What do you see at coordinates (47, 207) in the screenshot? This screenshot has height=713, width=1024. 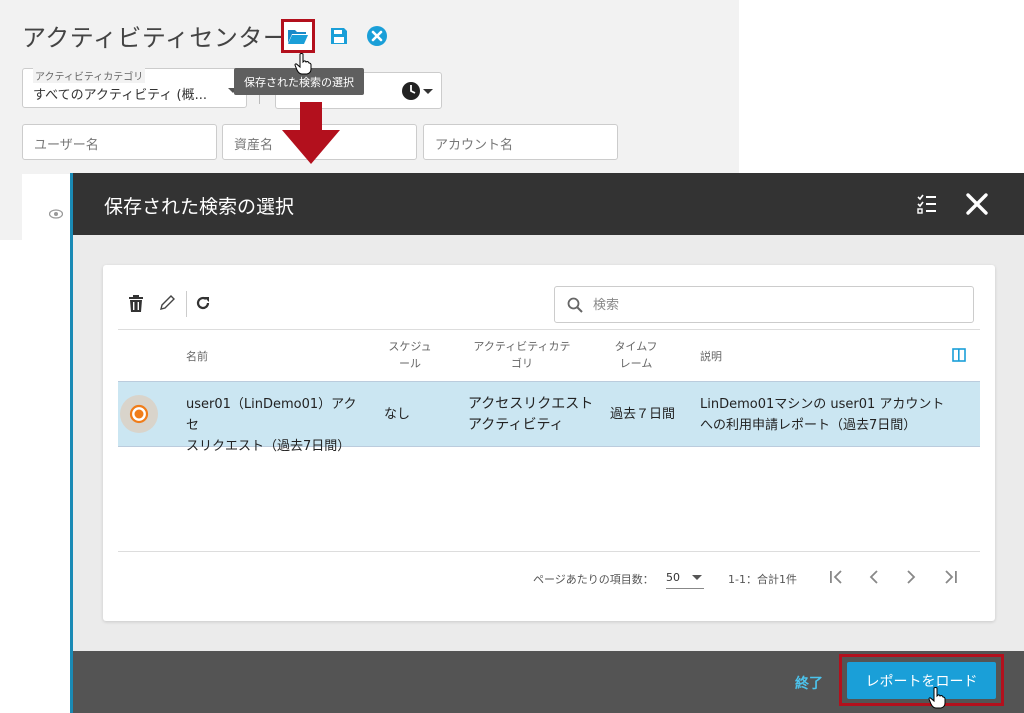 I see `results-card` at bounding box center [47, 207].